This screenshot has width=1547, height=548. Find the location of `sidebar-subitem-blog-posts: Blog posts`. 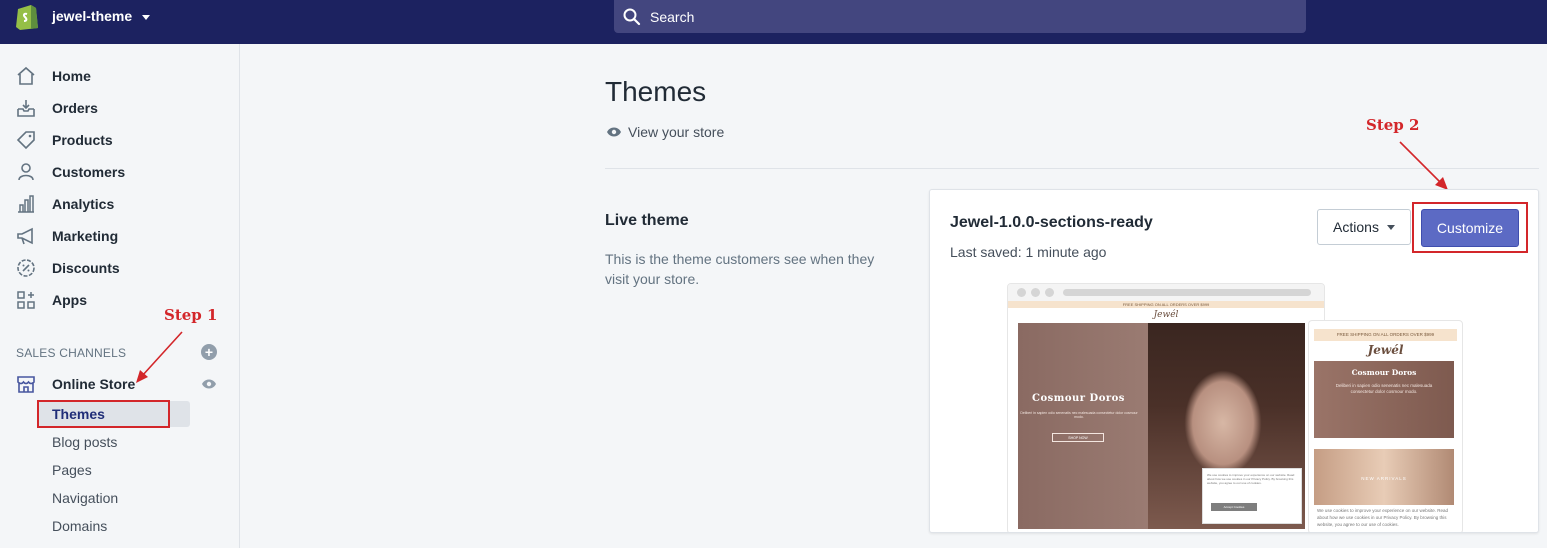

sidebar-subitem-blog-posts: Blog posts is located at coordinates (114, 442).